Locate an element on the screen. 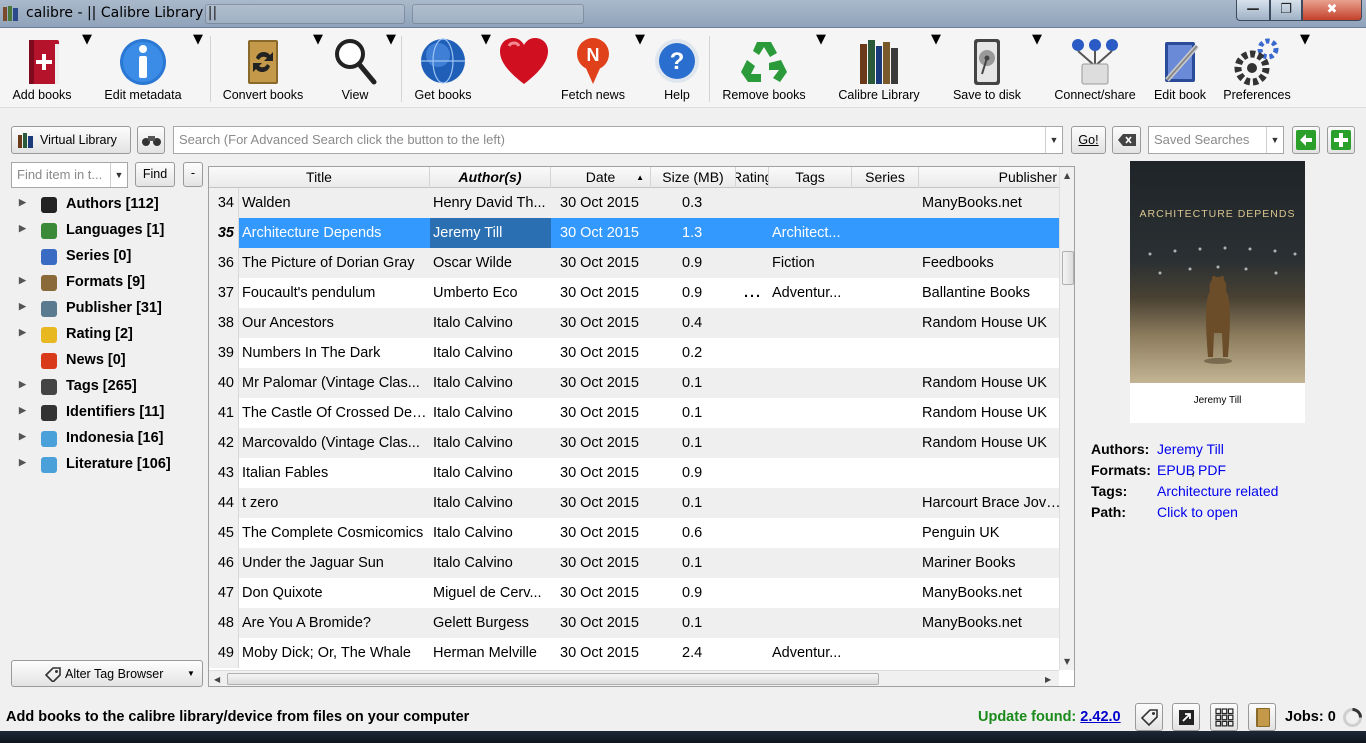 The height and width of the screenshot is (743, 1366). tag-browser-category: ▶ Authors [112] is located at coordinates (104, 204).